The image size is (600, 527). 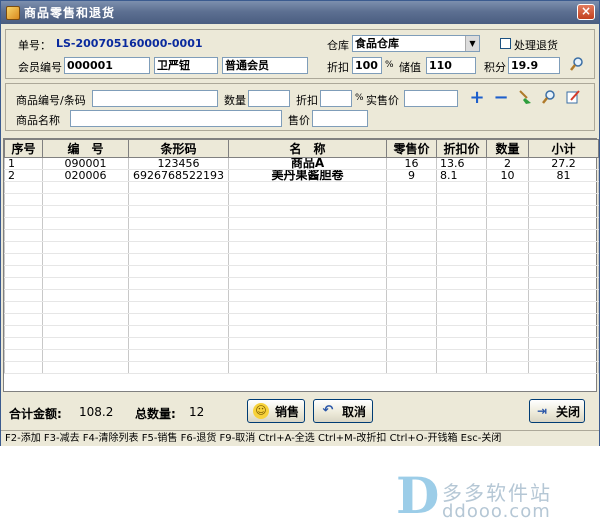 I want to click on close-button: ⇥ 关闭, so click(x=557, y=411).